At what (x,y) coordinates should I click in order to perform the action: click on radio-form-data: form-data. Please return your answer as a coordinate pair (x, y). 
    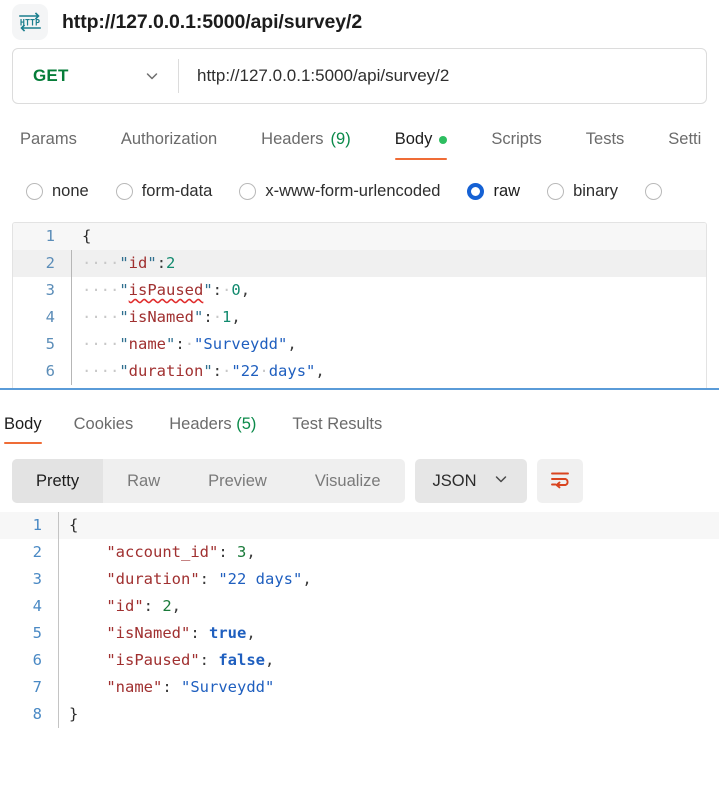
    Looking at the image, I should click on (164, 191).